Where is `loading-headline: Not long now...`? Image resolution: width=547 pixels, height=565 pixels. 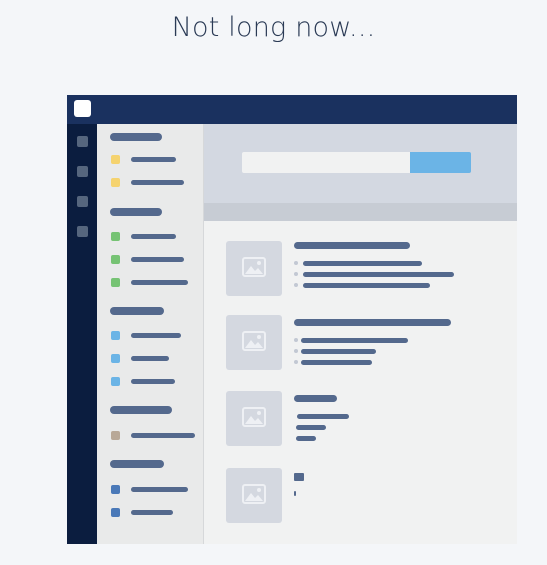
loading-headline: Not long now... is located at coordinates (273, 27).